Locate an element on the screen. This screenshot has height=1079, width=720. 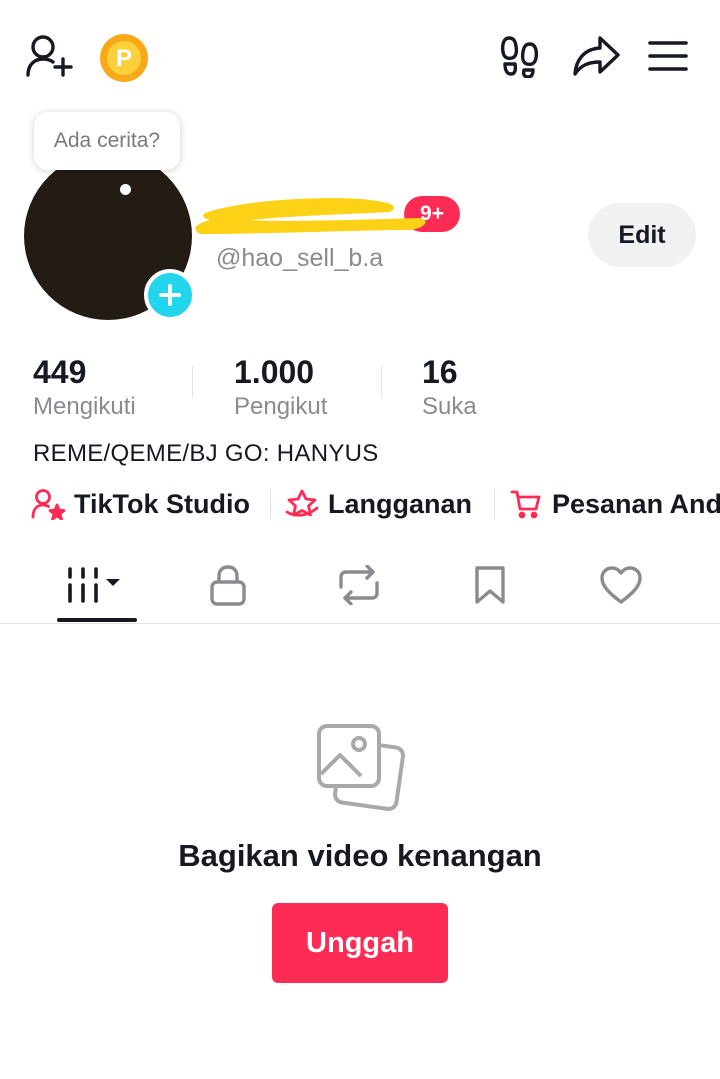
stat-label: Pengikut is located at coordinates (281, 406).